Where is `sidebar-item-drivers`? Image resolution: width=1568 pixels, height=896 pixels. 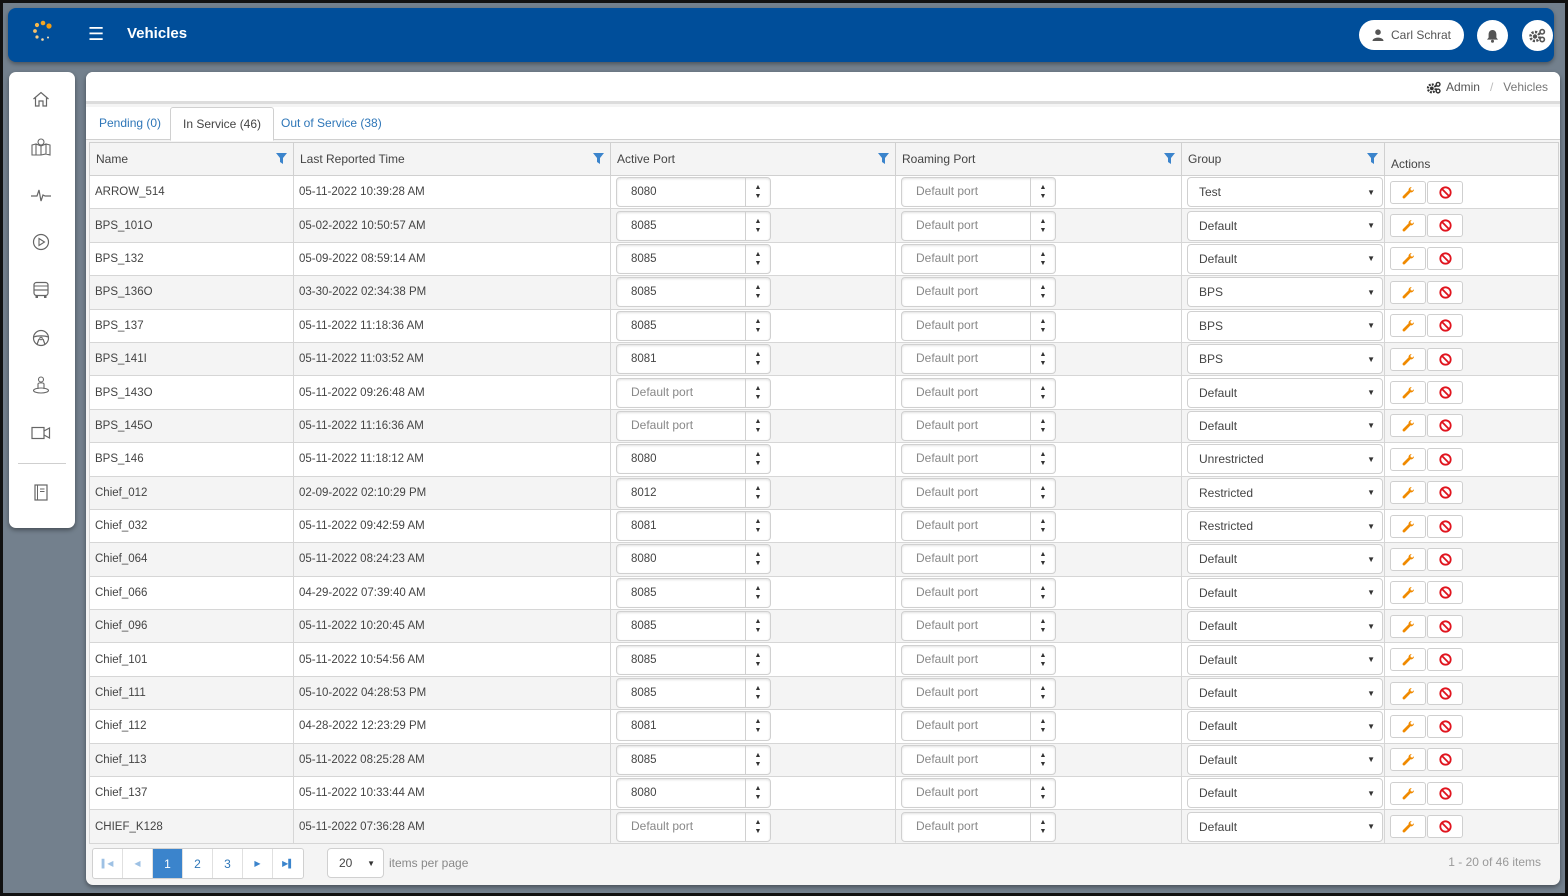 sidebar-item-drivers is located at coordinates (41, 338).